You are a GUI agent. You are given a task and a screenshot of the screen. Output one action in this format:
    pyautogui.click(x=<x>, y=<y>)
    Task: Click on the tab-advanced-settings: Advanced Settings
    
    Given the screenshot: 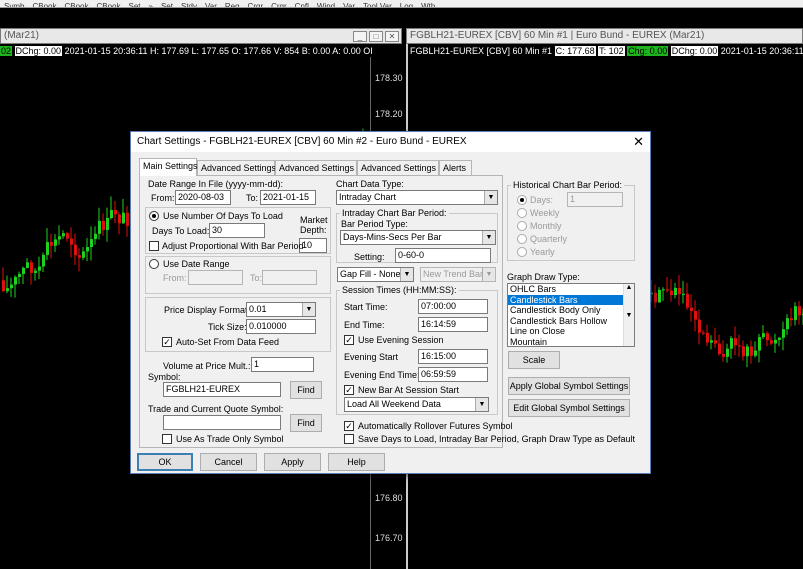 What is the action you would take?
    pyautogui.click(x=236, y=167)
    